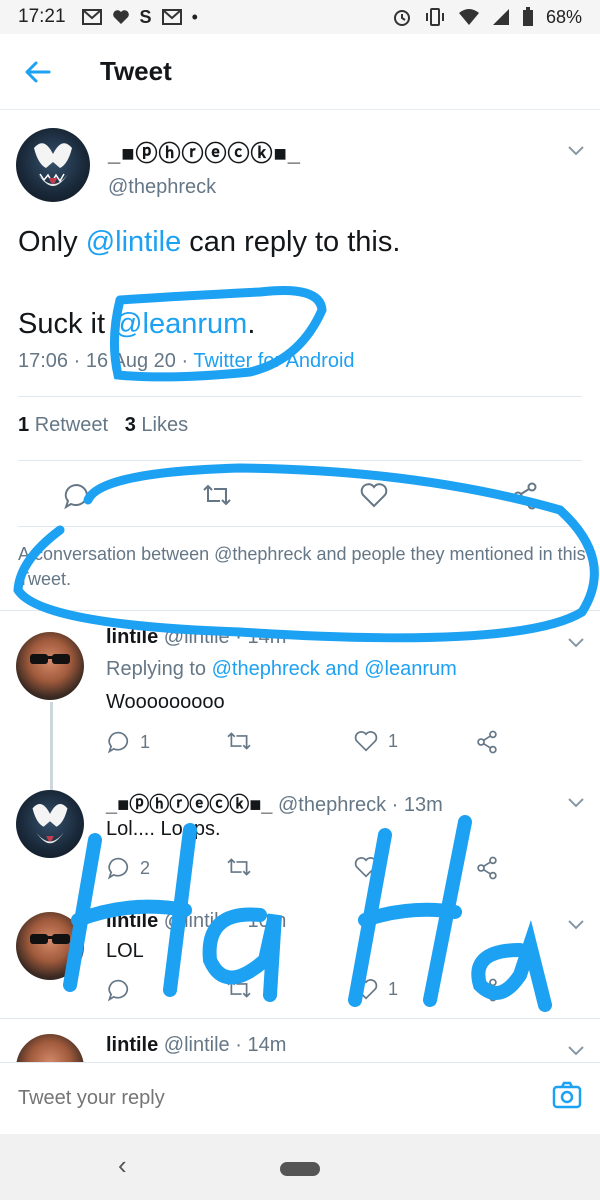  What do you see at coordinates (38, 72) in the screenshot?
I see `back-button` at bounding box center [38, 72].